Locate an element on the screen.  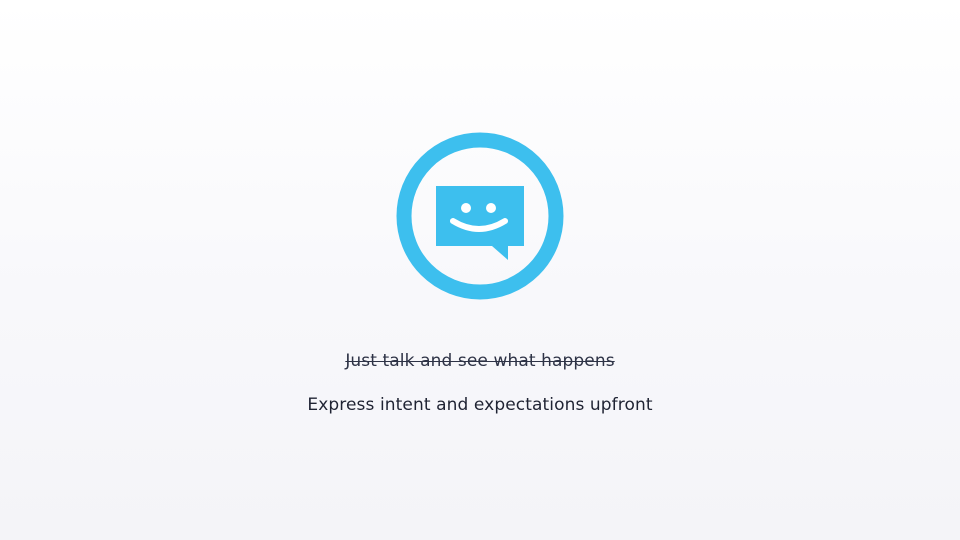
chat-smiley-icon is located at coordinates (480, 216).